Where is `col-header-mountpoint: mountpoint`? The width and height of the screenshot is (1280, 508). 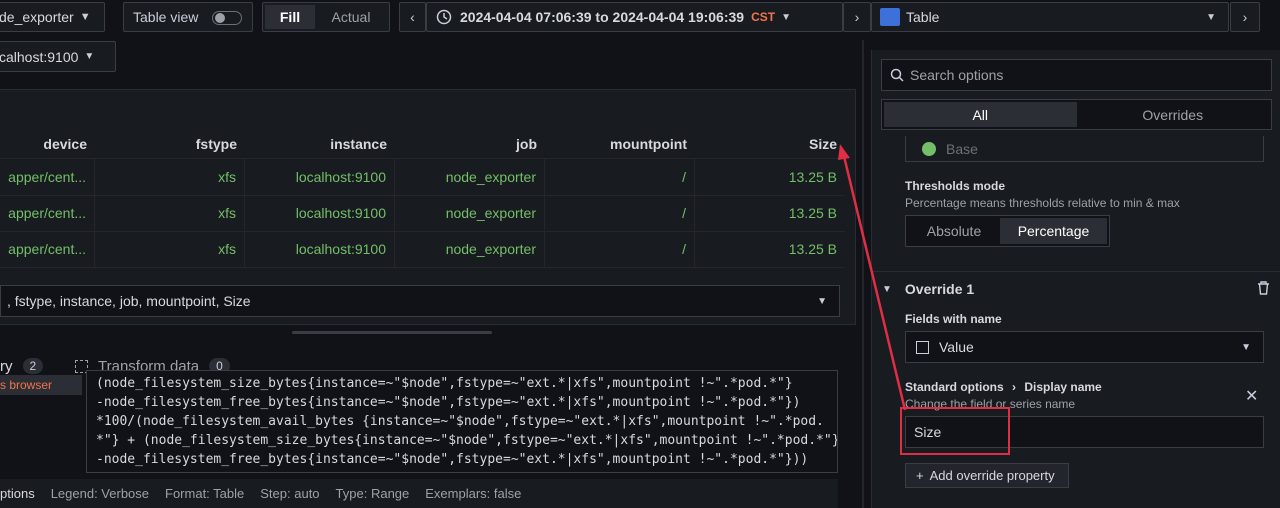 col-header-mountpoint: mountpoint is located at coordinates (620, 144).